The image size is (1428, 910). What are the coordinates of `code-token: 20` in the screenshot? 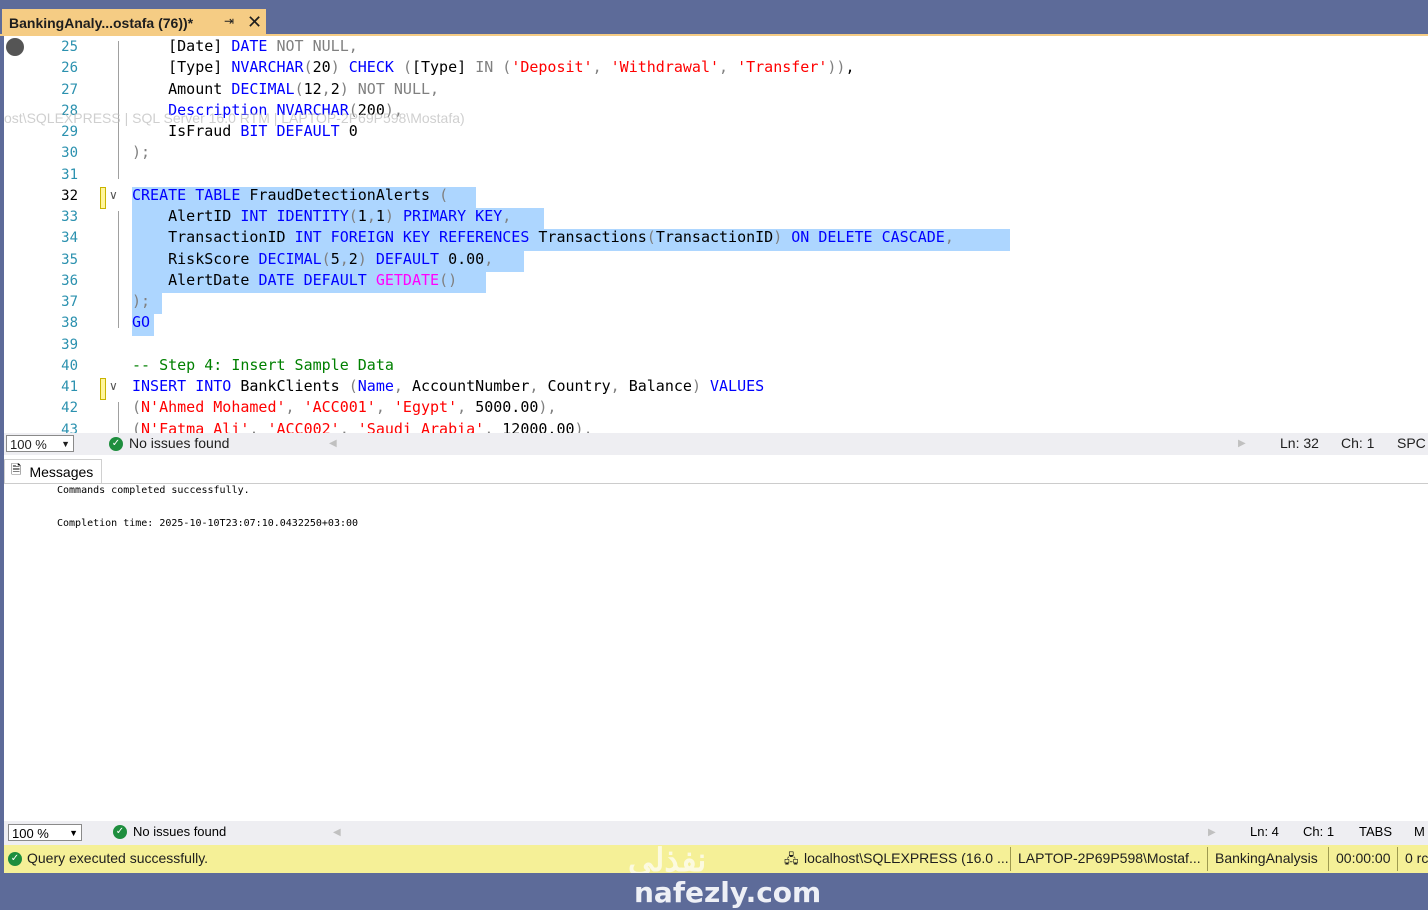 It's located at (321, 67).